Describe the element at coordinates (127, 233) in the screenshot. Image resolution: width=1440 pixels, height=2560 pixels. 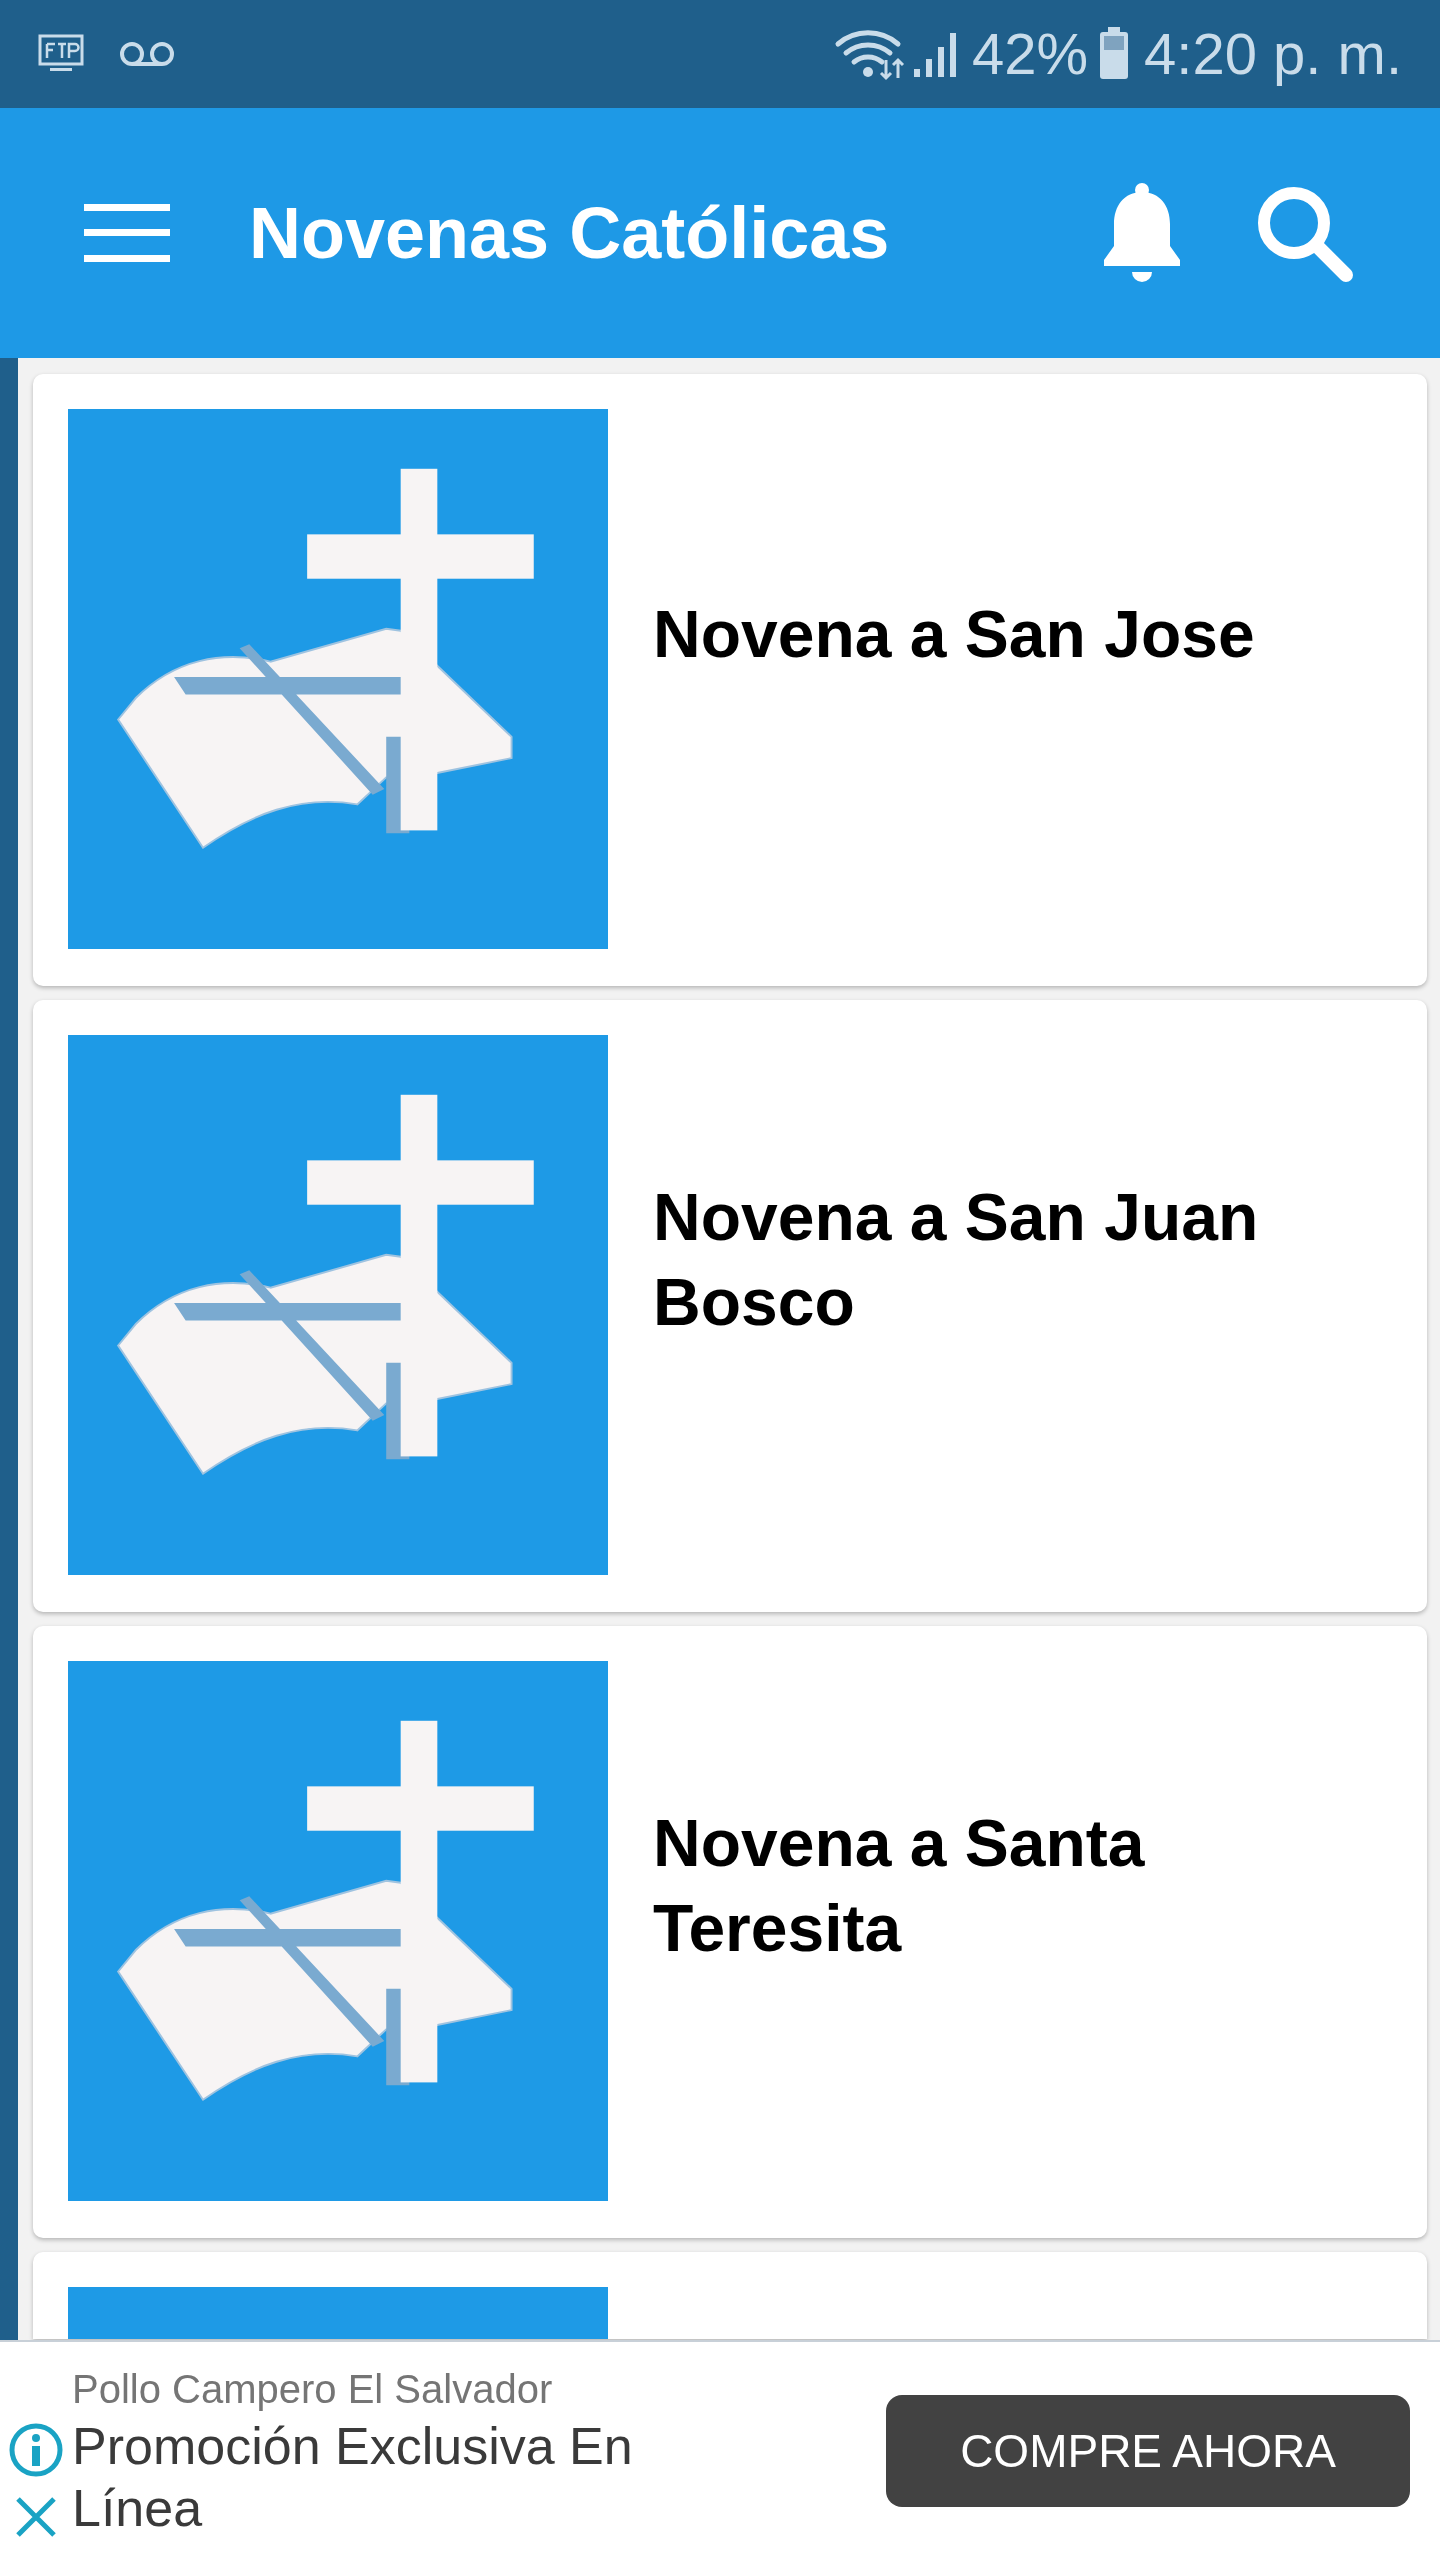
I see `menu-icon` at that location.